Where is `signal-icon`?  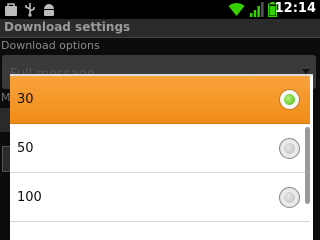 signal-icon is located at coordinates (257, 9).